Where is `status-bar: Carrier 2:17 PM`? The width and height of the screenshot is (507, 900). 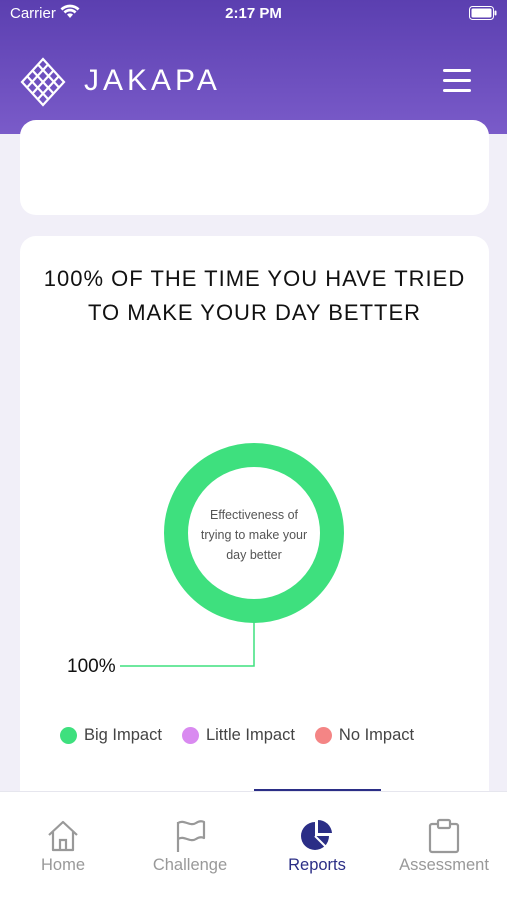
status-bar: Carrier 2:17 PM is located at coordinates (253, 14).